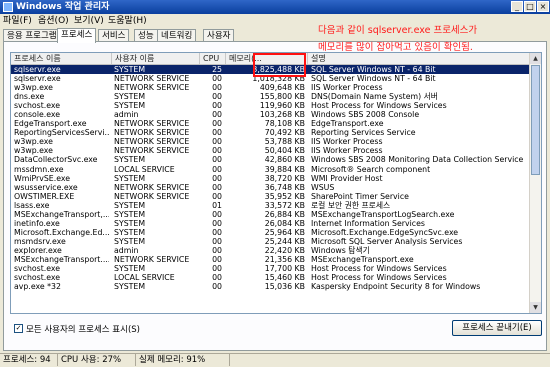 This screenshot has height=367, width=550. I want to click on process-description: 로컬 보안 권한 프로세스, so click(351, 205).